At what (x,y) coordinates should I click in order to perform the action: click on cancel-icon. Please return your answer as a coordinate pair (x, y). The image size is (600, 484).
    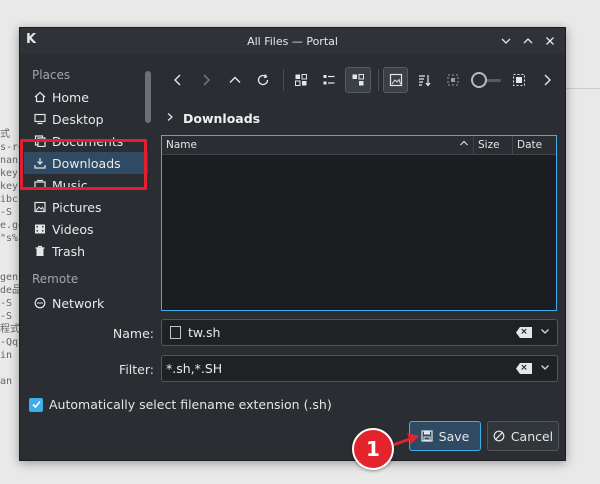
    Looking at the image, I should click on (499, 436).